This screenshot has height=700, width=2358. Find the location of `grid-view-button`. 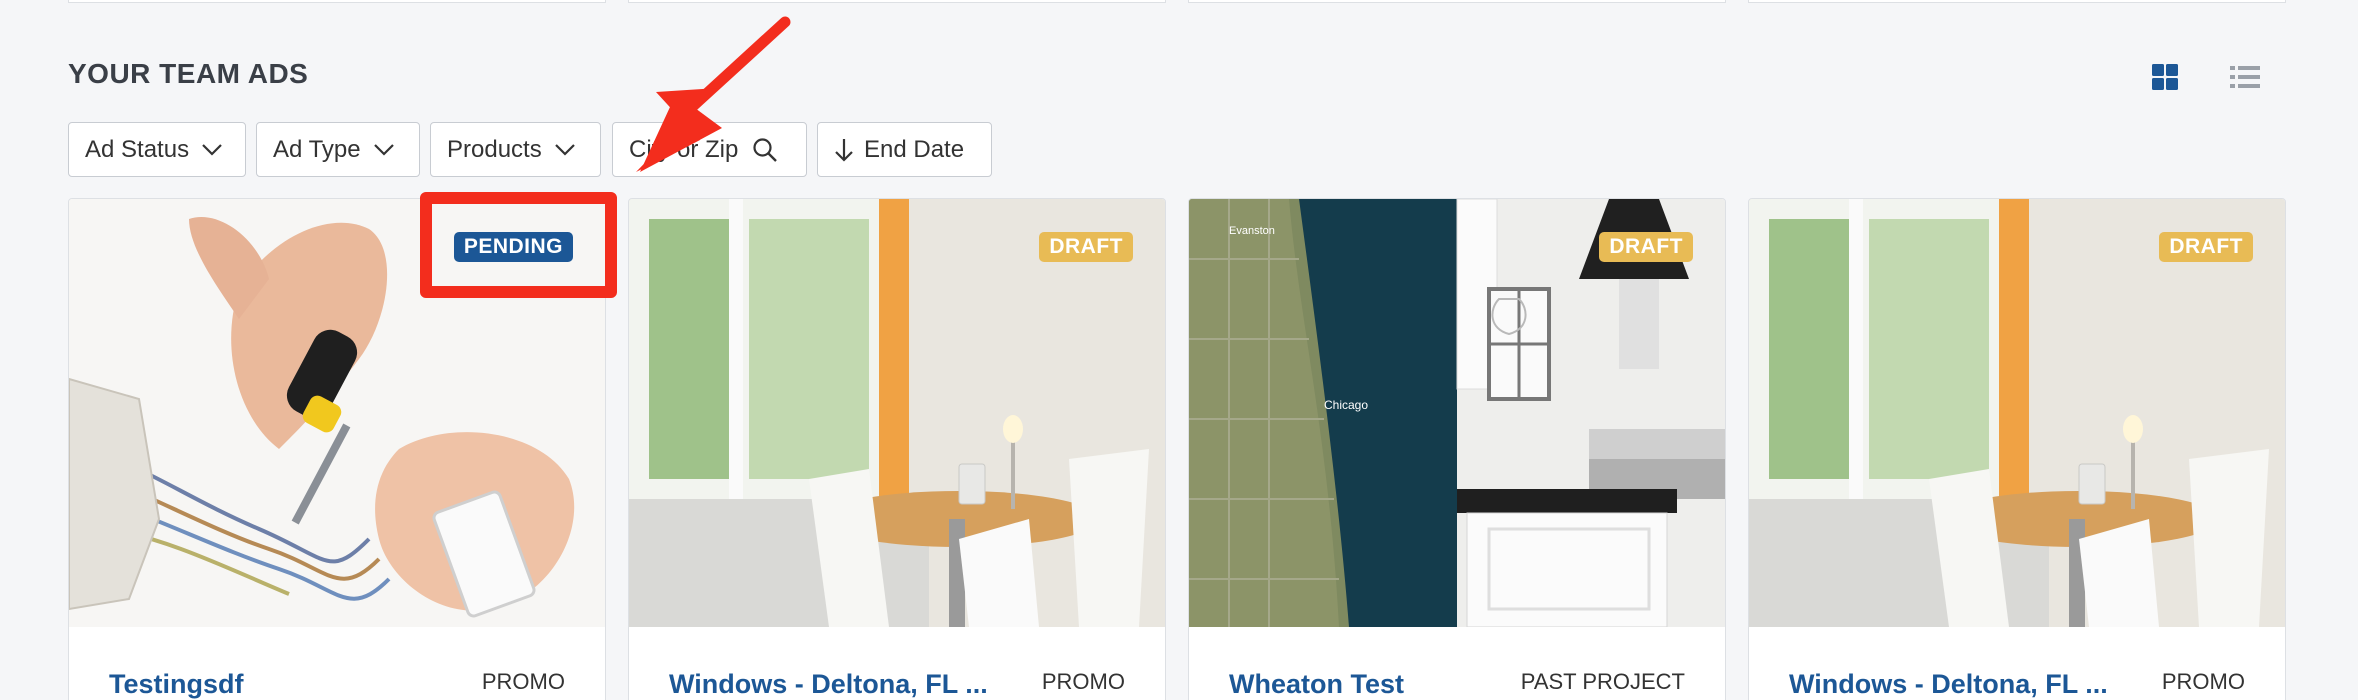

grid-view-button is located at coordinates (2165, 77).